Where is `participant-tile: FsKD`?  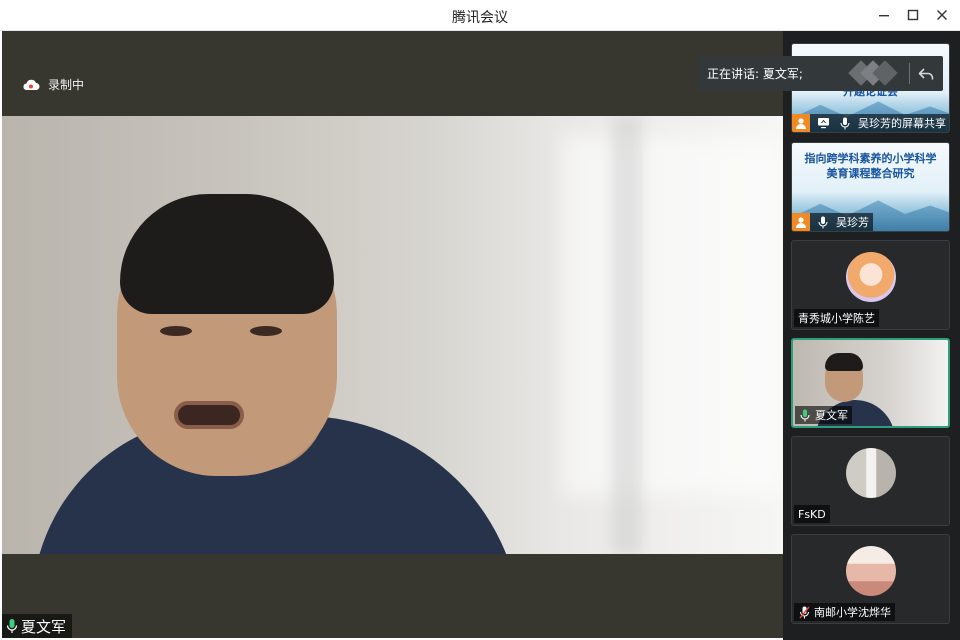 participant-tile: FsKD is located at coordinates (870, 481).